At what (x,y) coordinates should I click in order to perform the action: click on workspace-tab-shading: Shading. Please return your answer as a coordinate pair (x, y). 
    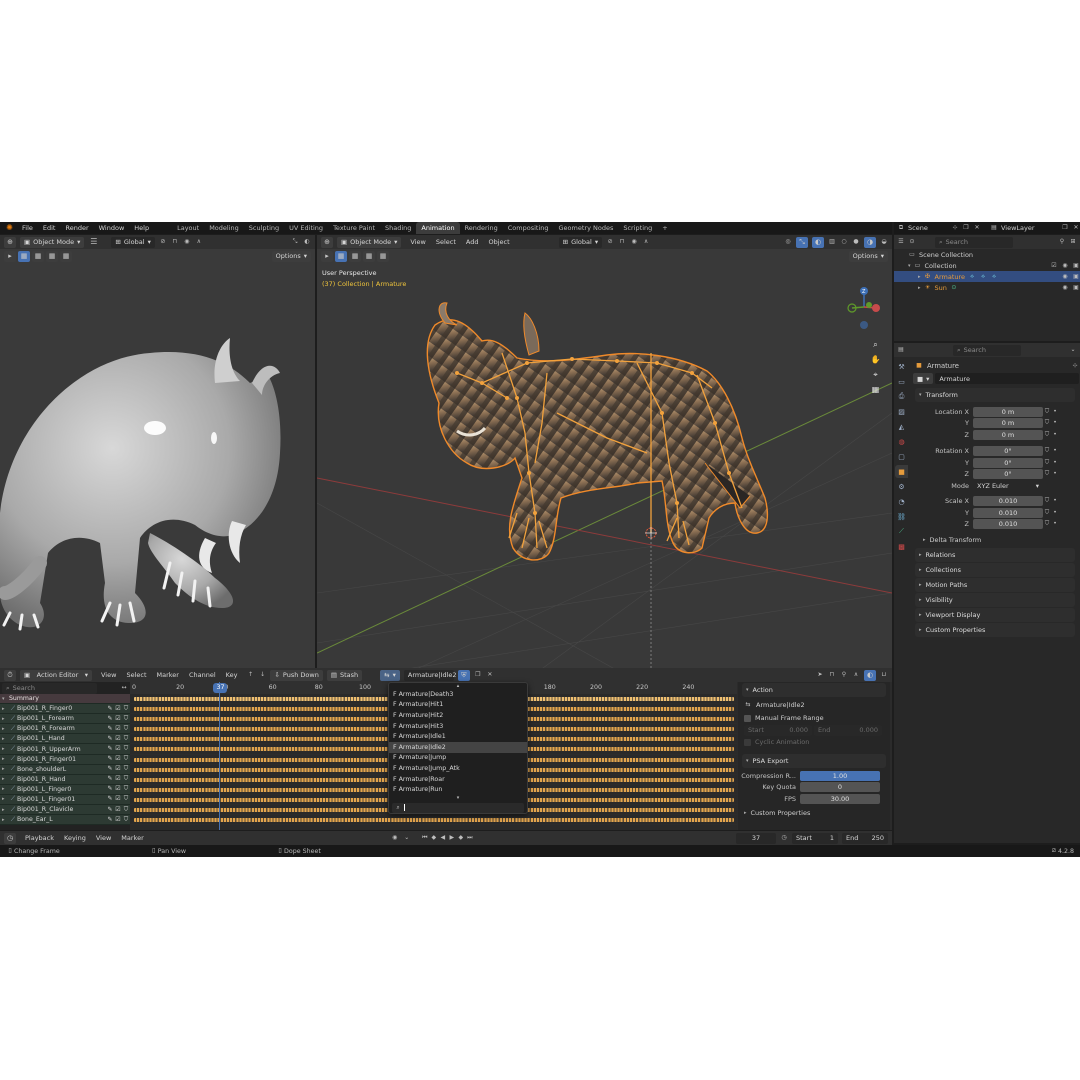
    Looking at the image, I should click on (398, 228).